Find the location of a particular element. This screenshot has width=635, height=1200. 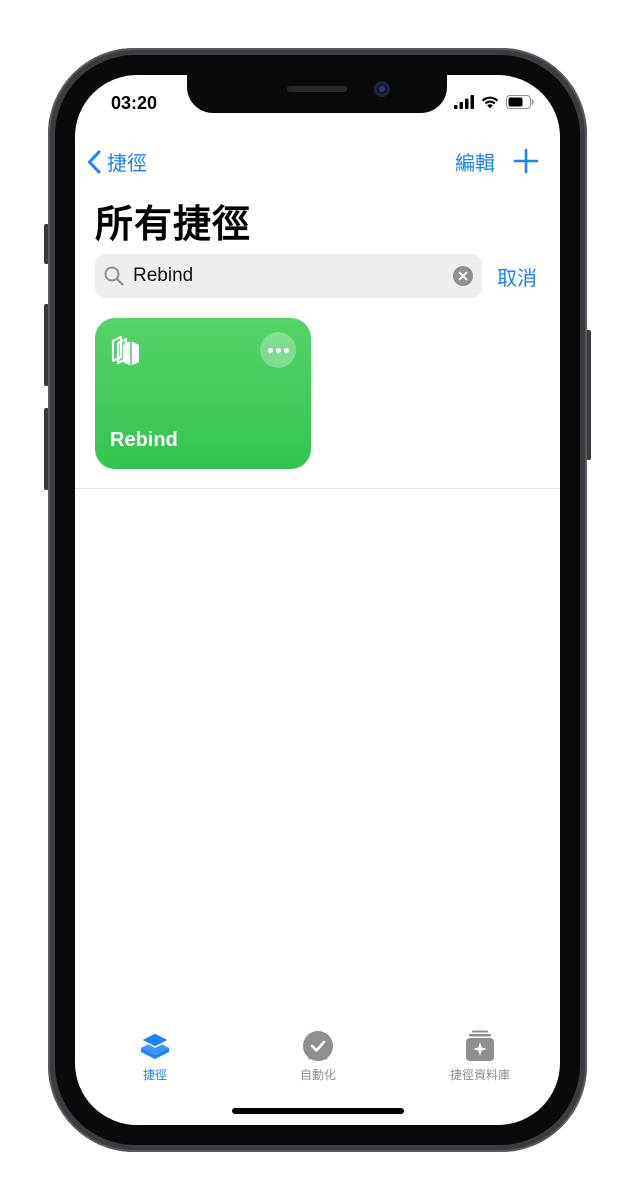

page-title: 所有捷徑 is located at coordinates (173, 224).